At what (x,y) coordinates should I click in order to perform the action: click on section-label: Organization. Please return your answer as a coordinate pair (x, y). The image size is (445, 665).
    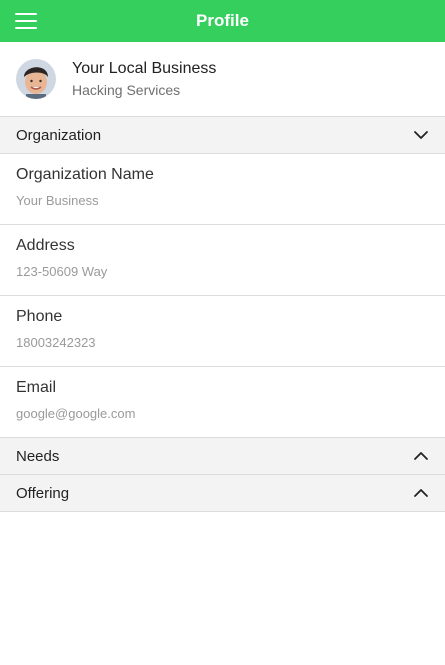
    Looking at the image, I should click on (59, 135).